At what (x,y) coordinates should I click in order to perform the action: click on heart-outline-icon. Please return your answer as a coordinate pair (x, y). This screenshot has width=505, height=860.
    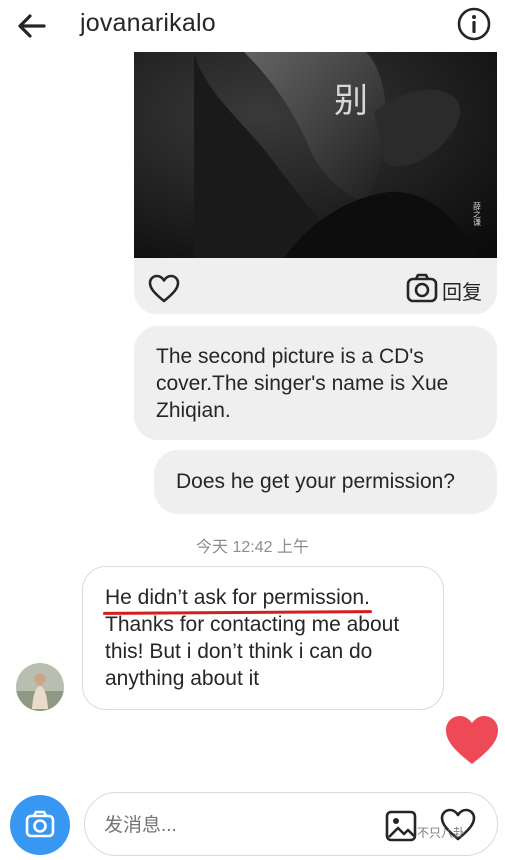
    Looking at the image, I should click on (164, 289).